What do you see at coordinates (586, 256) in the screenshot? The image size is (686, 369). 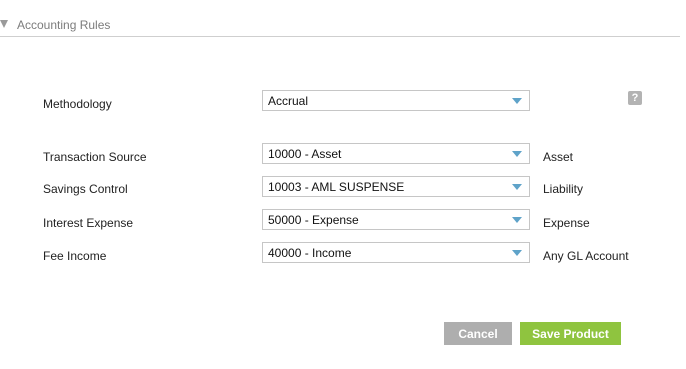 I see `fee-income-type: Any GL Account` at bounding box center [586, 256].